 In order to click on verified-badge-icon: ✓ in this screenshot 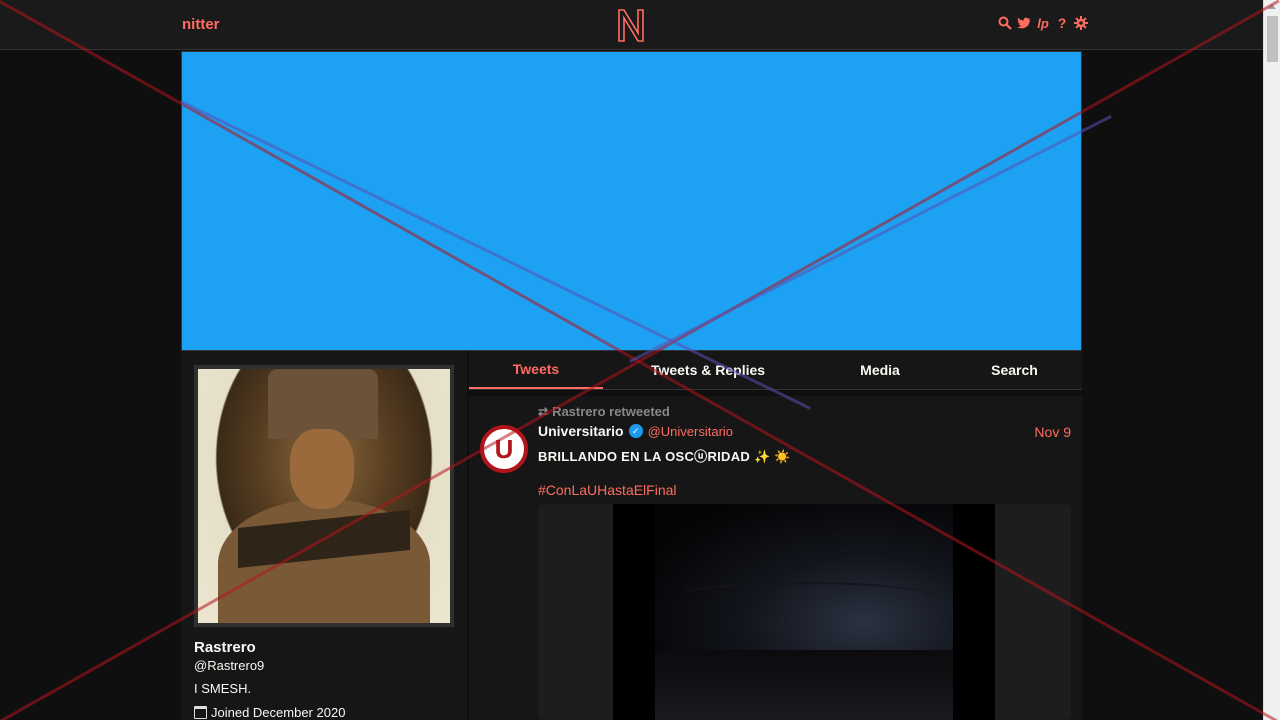, I will do `click(635, 431)`.